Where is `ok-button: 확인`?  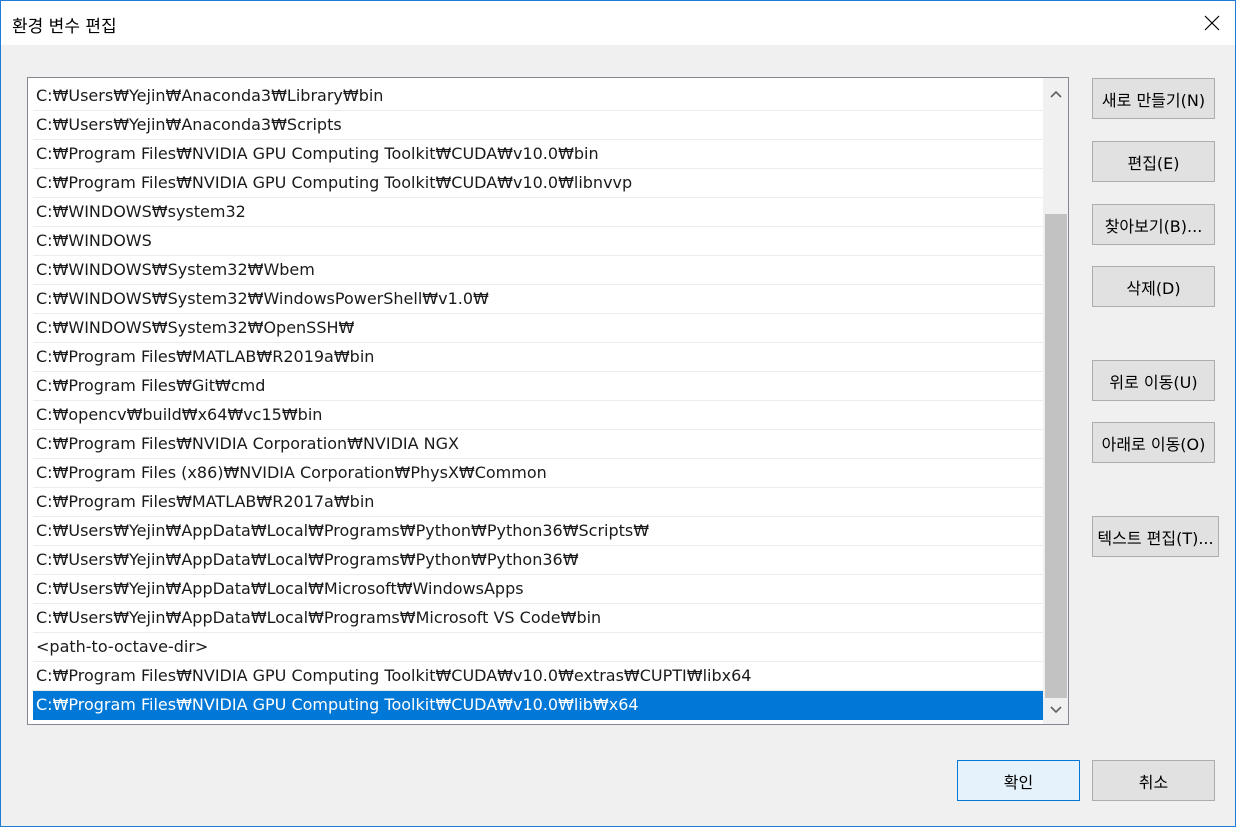
ok-button: 확인 is located at coordinates (1018, 780).